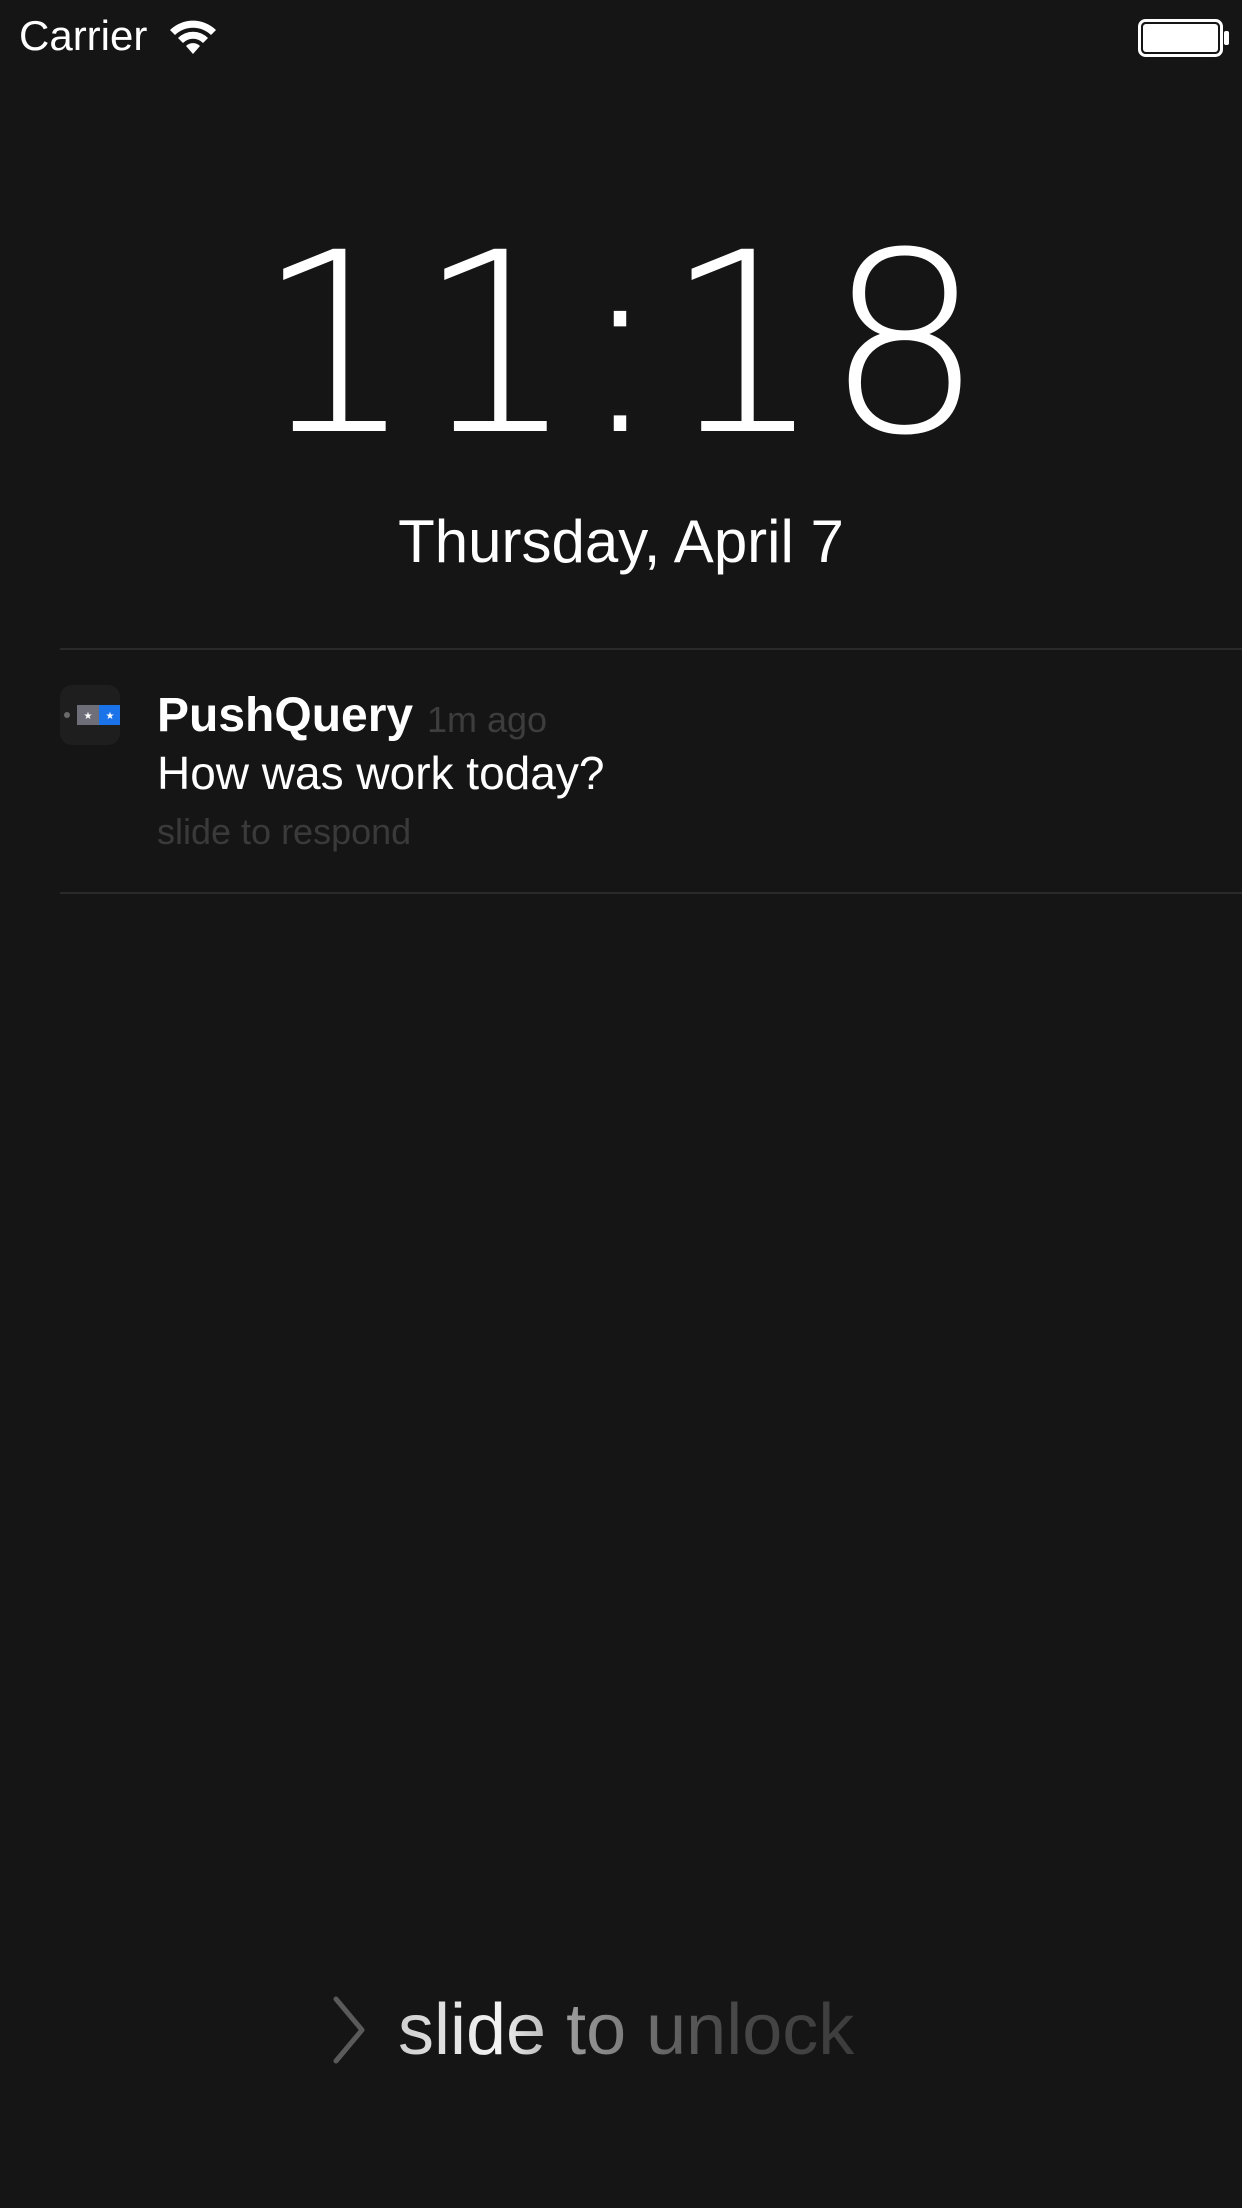 This screenshot has width=1242, height=2208. What do you see at coordinates (621, 541) in the screenshot?
I see `lock-screen-date: Thursday, April 7` at bounding box center [621, 541].